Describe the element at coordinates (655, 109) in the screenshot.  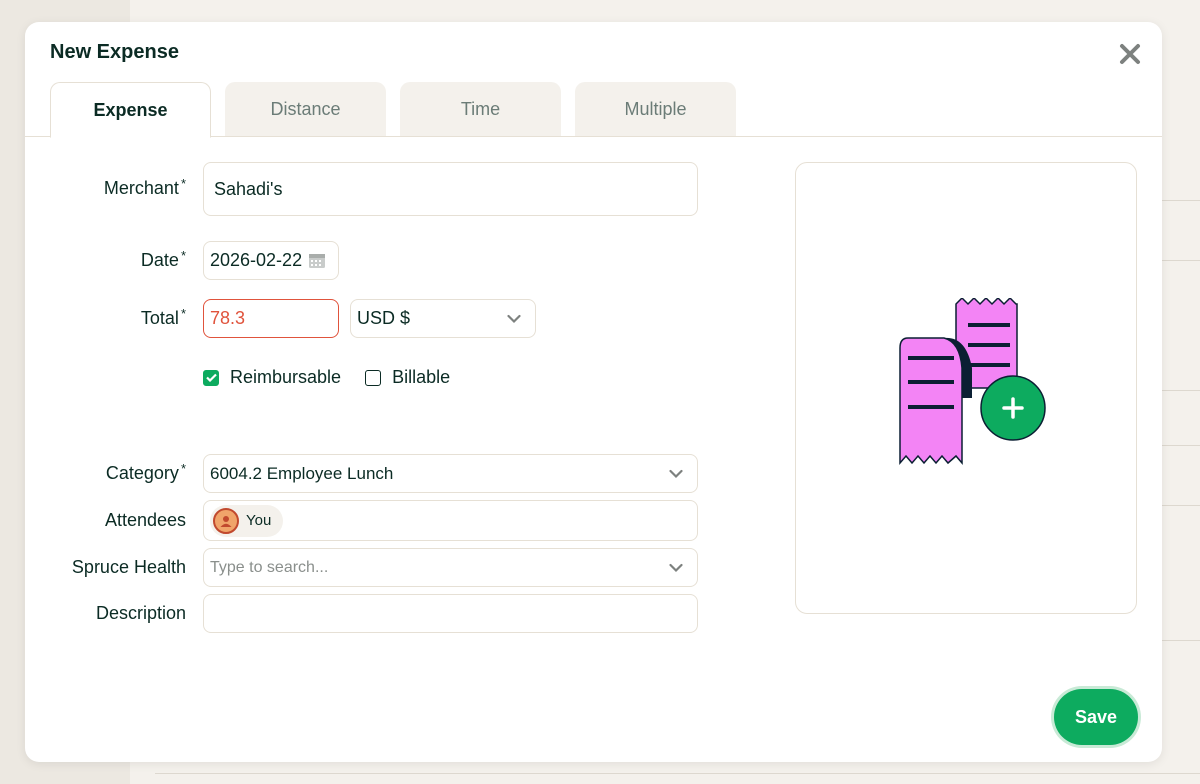
I see `tab-multiple: Multiple` at that location.